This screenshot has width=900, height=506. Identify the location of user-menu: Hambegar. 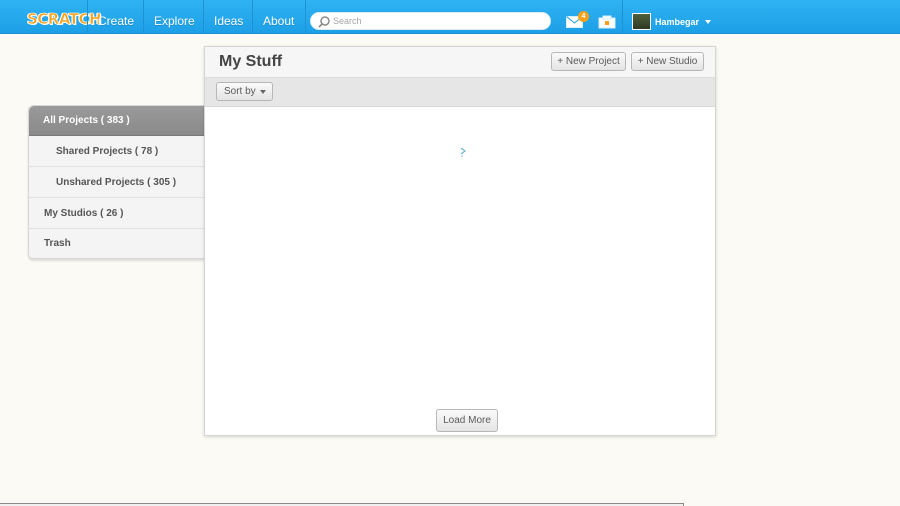
(668, 17).